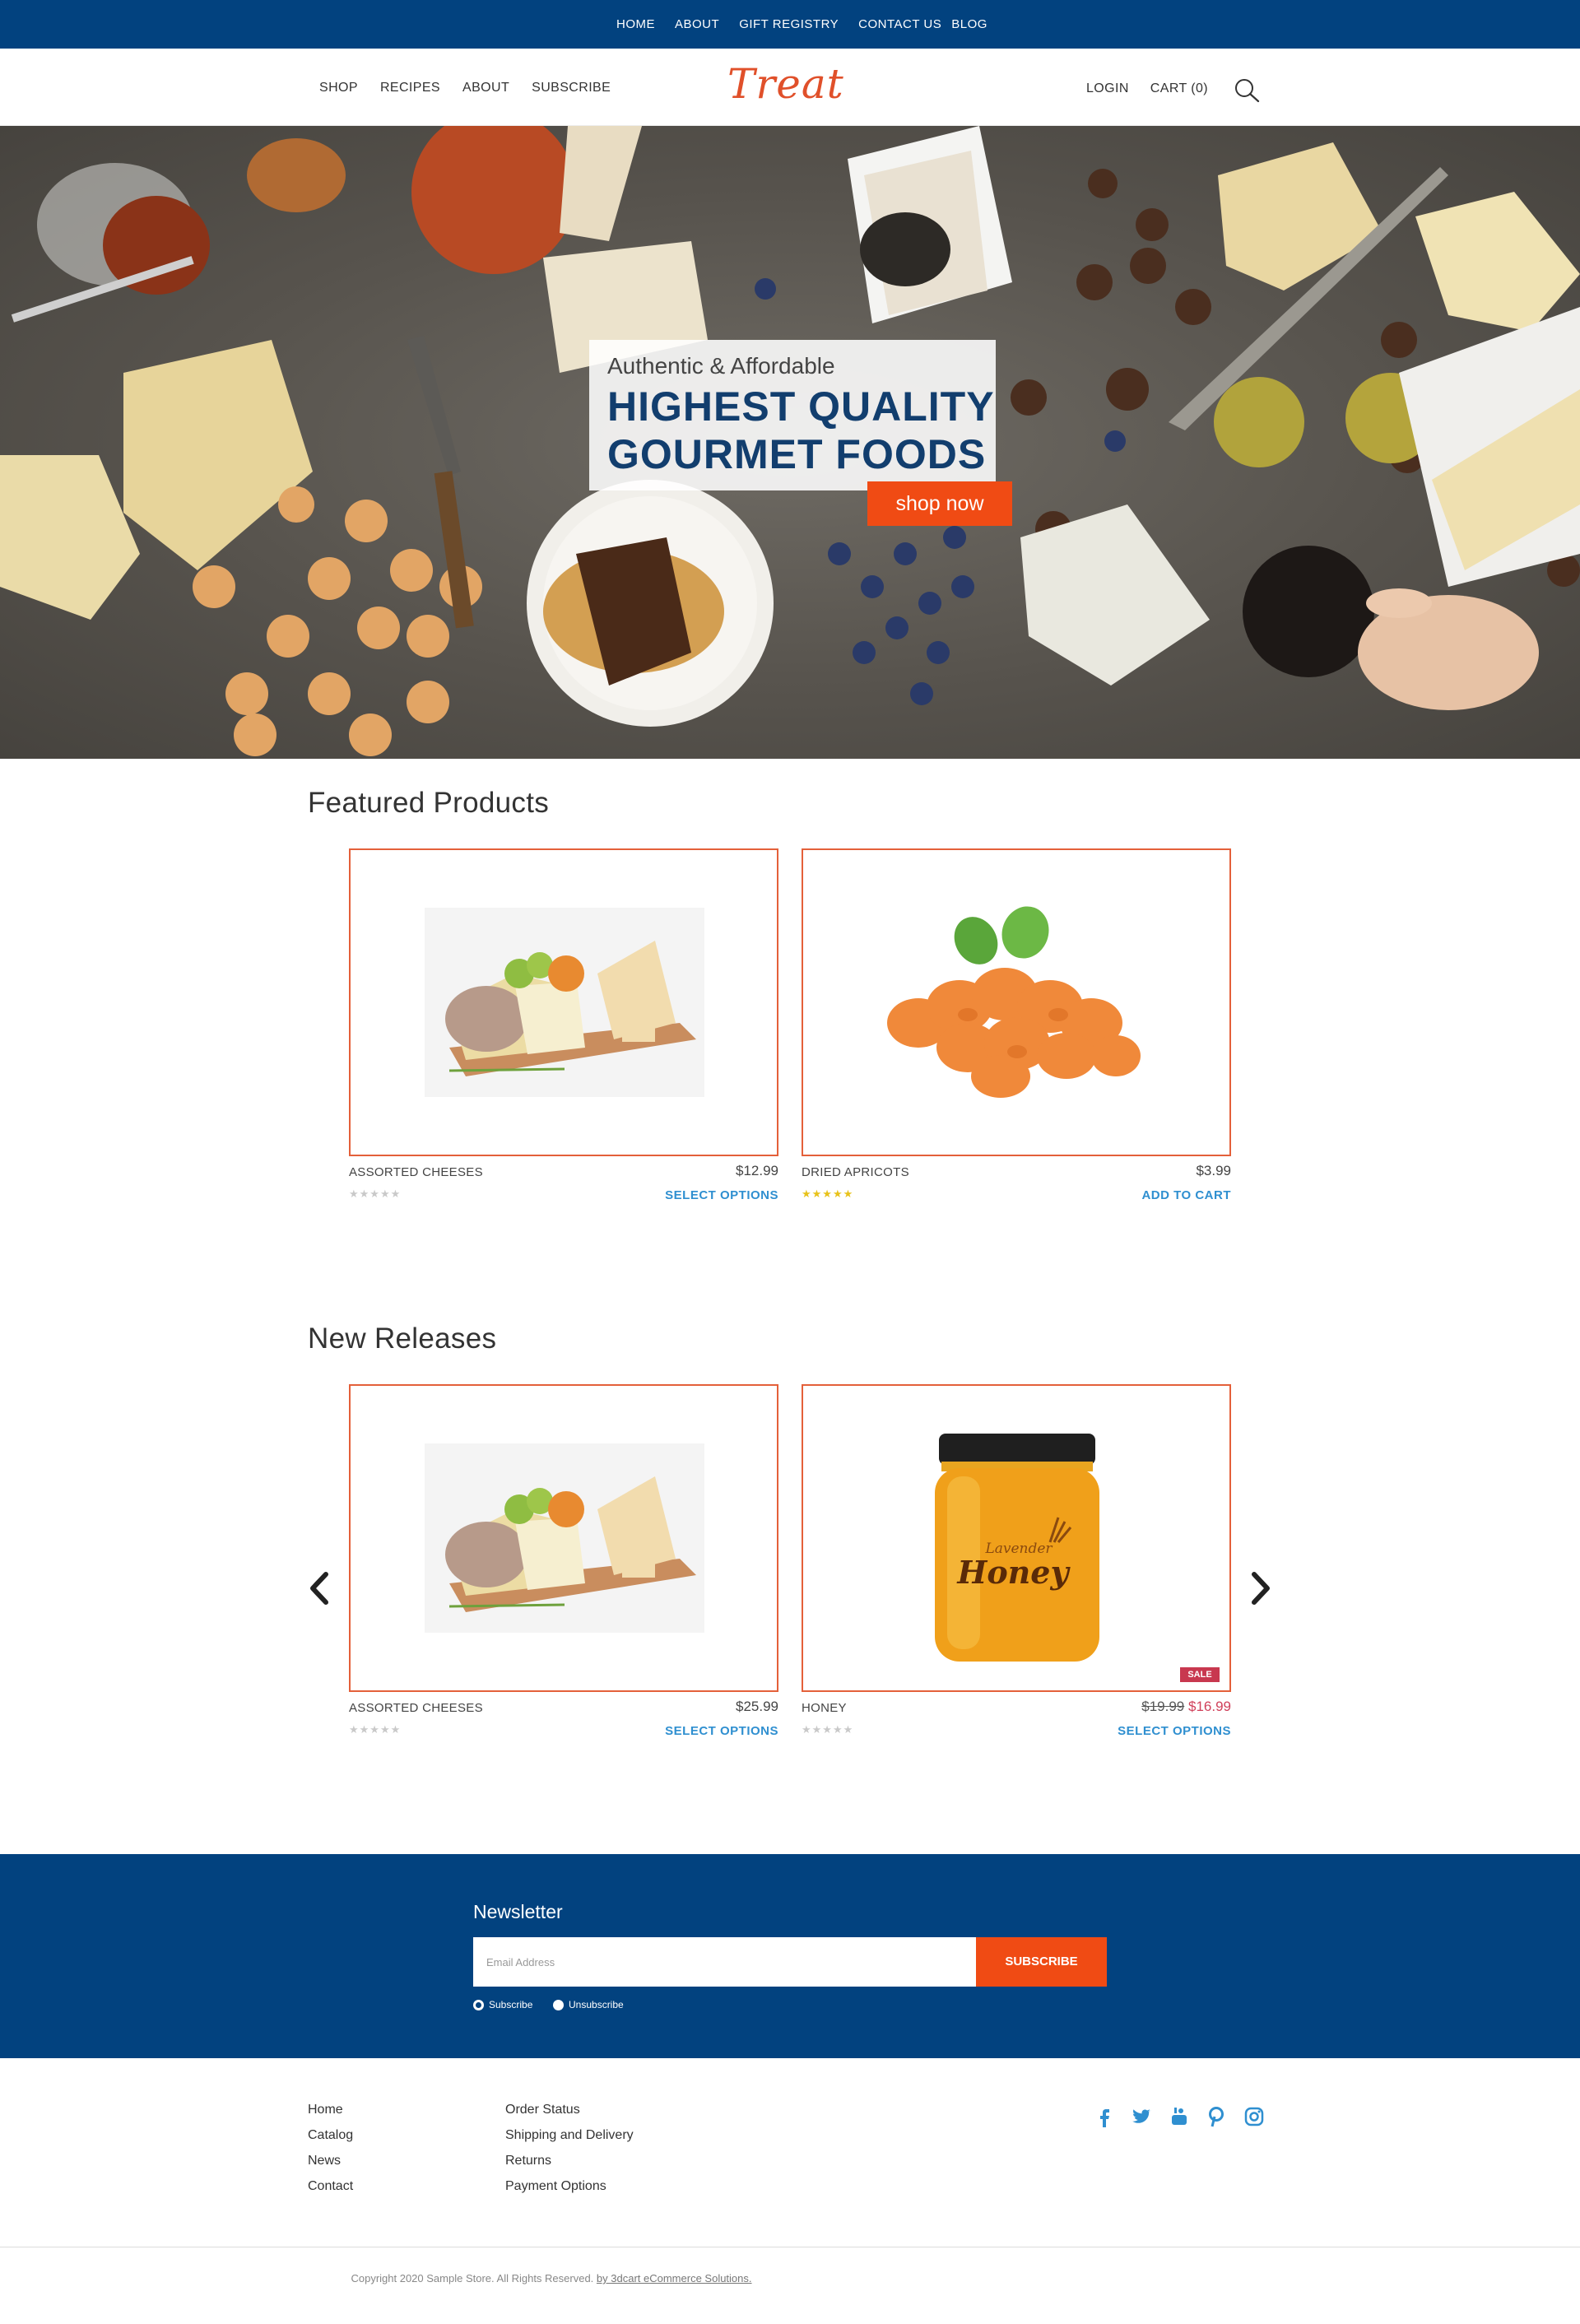 Image resolution: width=1580 pixels, height=2324 pixels. I want to click on unsubscribe-radio: Unsubscribe, so click(588, 2004).